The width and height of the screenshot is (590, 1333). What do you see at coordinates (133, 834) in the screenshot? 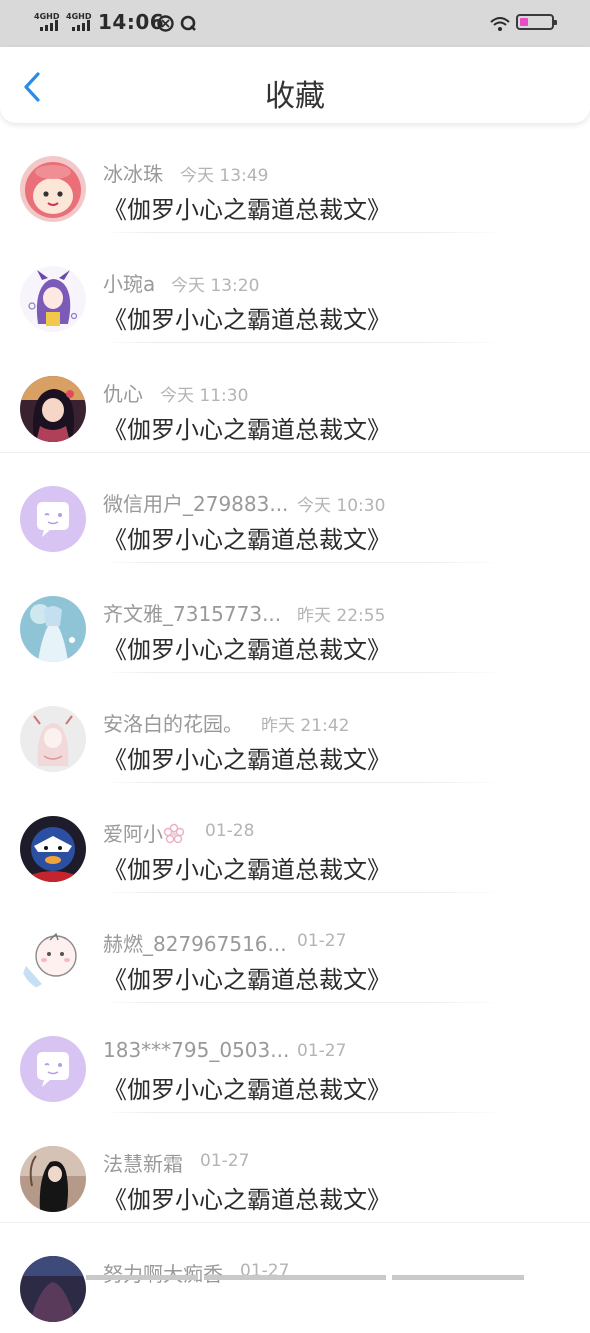
I see `username-text: 爱阿小` at bounding box center [133, 834].